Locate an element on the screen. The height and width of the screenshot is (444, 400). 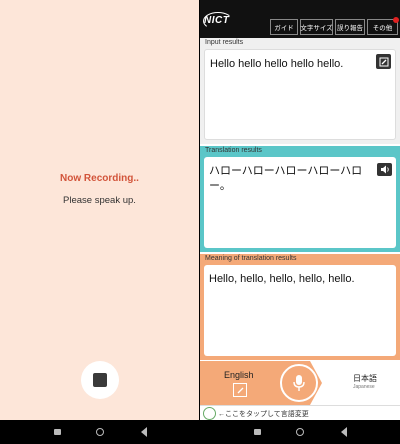
target-language-sublabel: Japanese is located at coordinates (364, 387).